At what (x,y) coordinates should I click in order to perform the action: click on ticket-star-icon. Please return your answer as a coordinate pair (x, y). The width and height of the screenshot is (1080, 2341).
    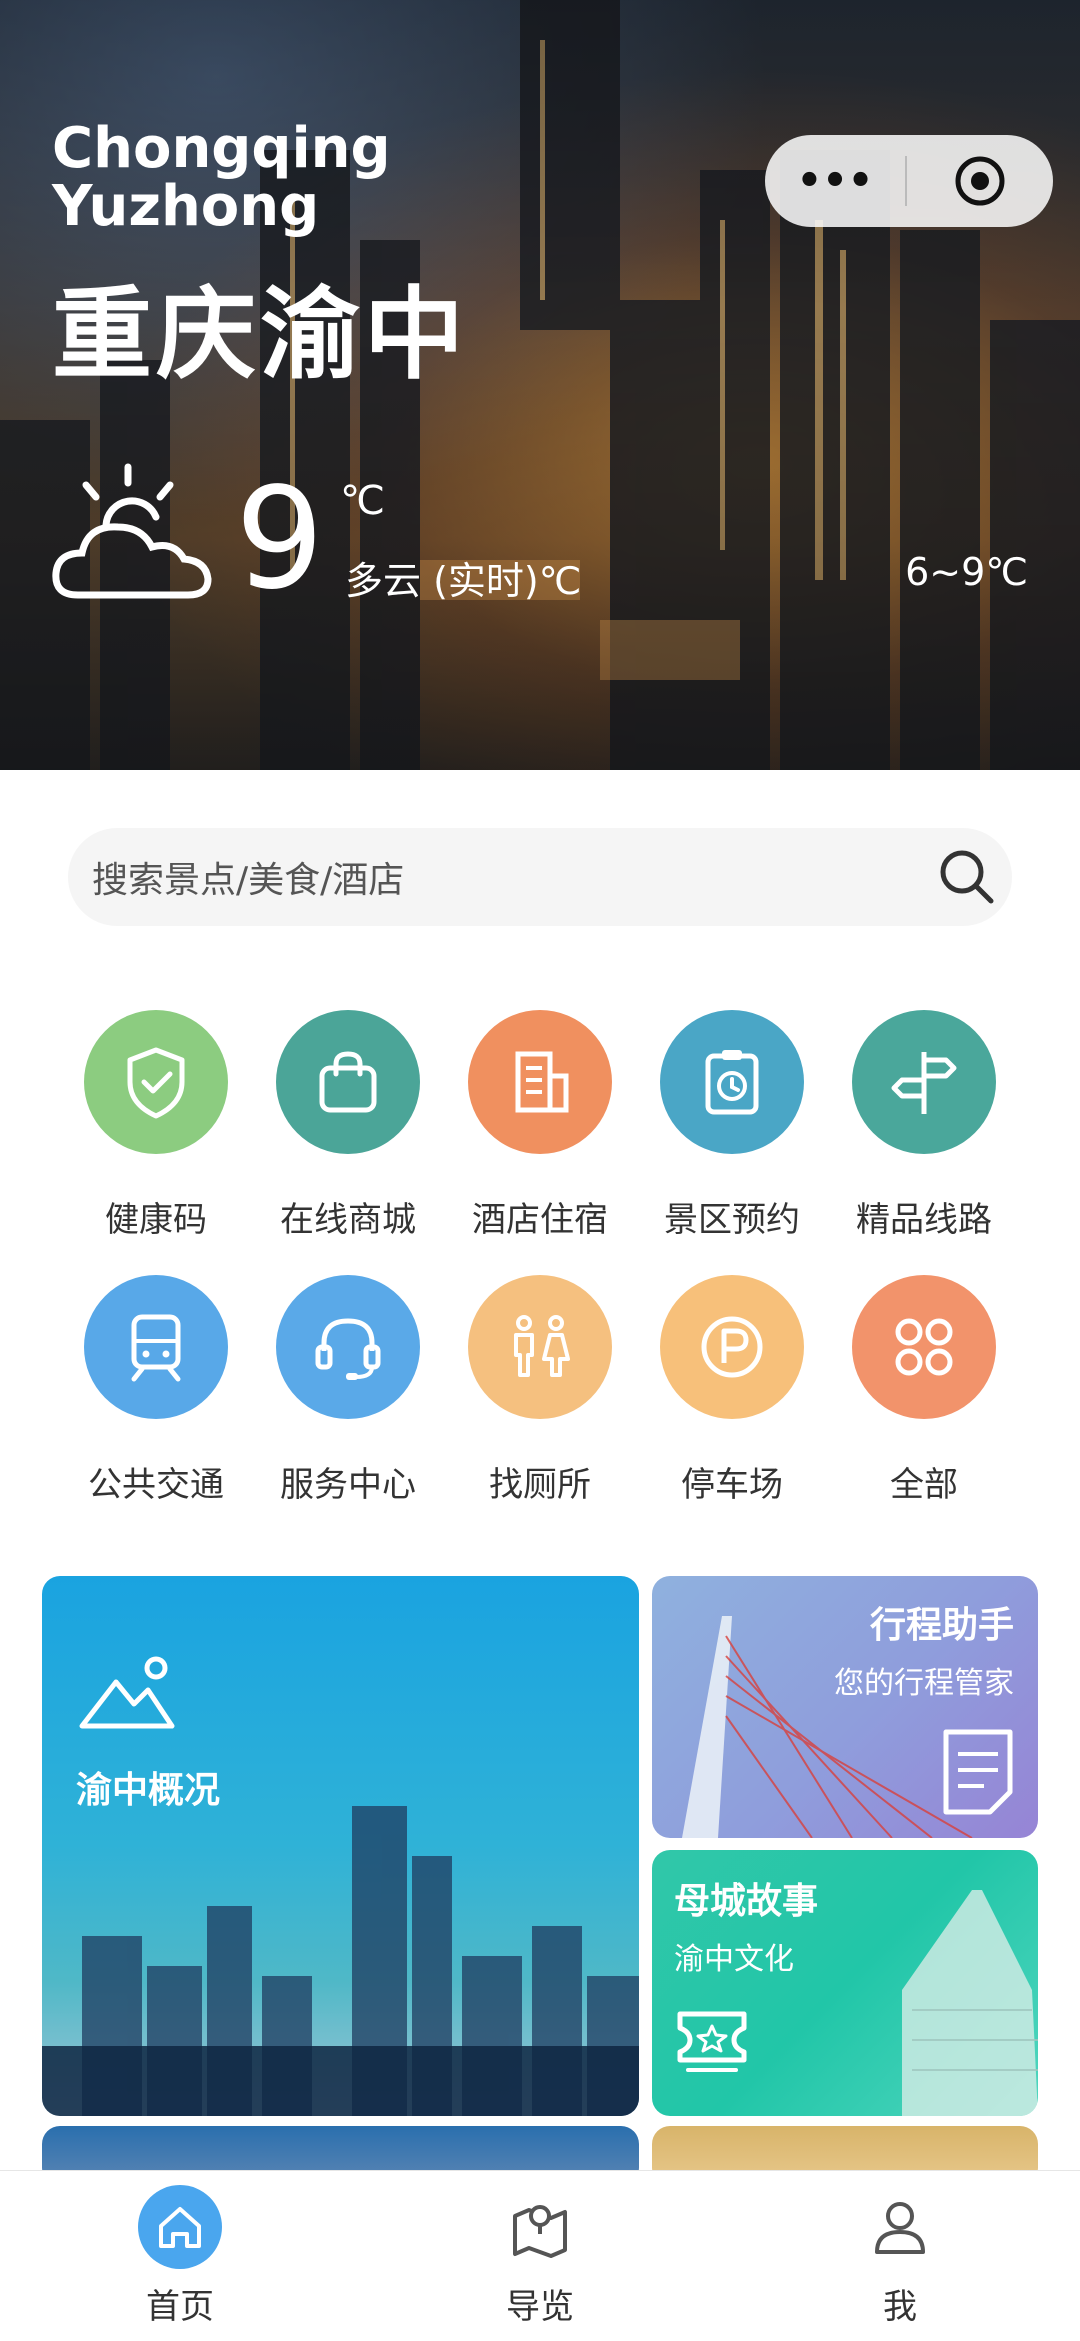
    Looking at the image, I should click on (712, 2041).